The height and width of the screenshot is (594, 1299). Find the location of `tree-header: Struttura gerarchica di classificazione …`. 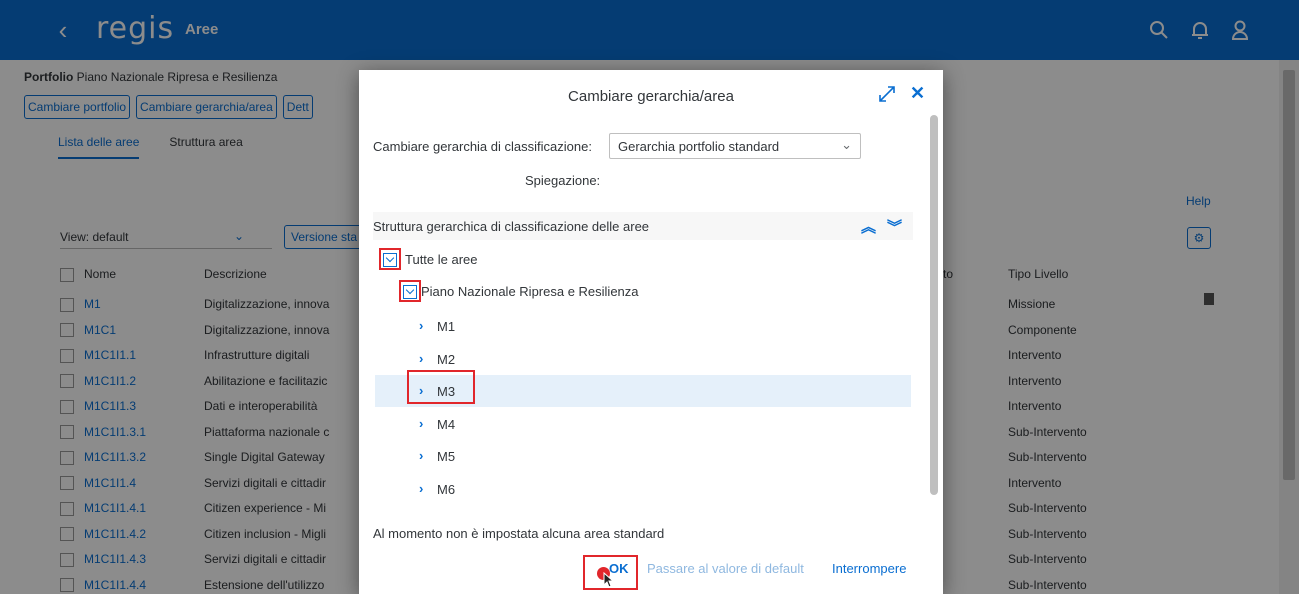

tree-header: Struttura gerarchica di classificazione … is located at coordinates (643, 226).